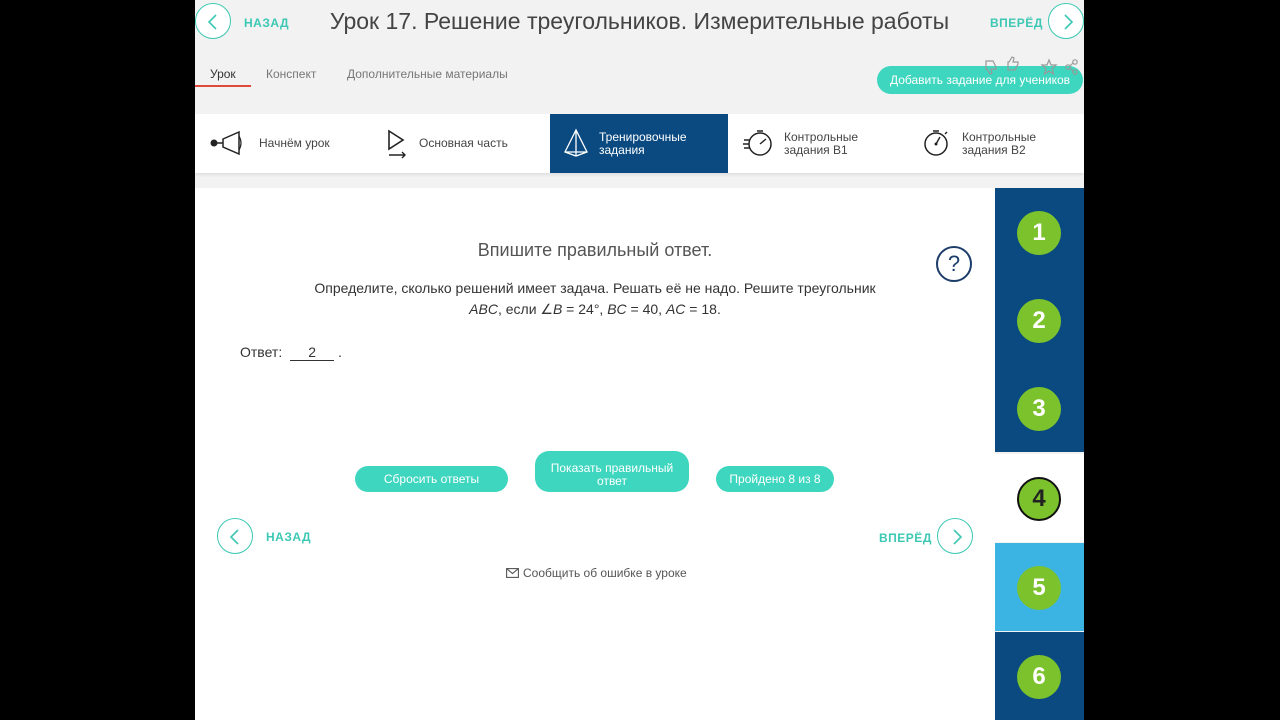  Describe the element at coordinates (512, 573) in the screenshot. I see `envelope-icon` at that location.